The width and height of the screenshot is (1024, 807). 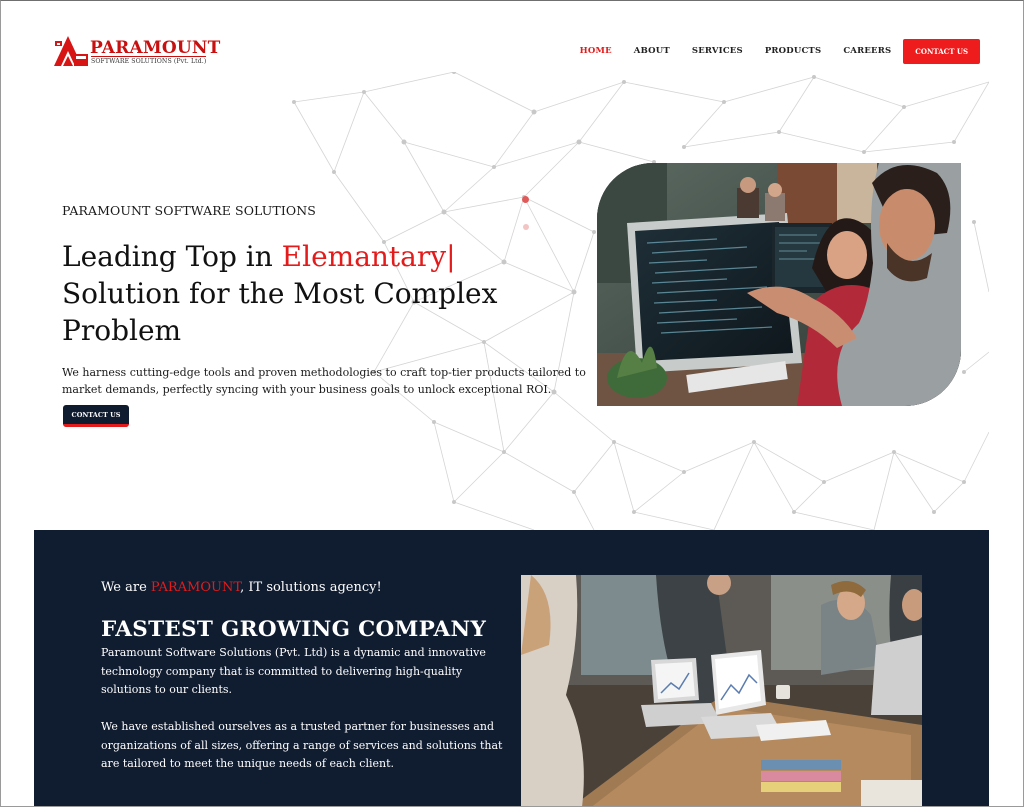 I want to click on about-kicker-brand: PARAMOUNT, so click(x=195, y=587).